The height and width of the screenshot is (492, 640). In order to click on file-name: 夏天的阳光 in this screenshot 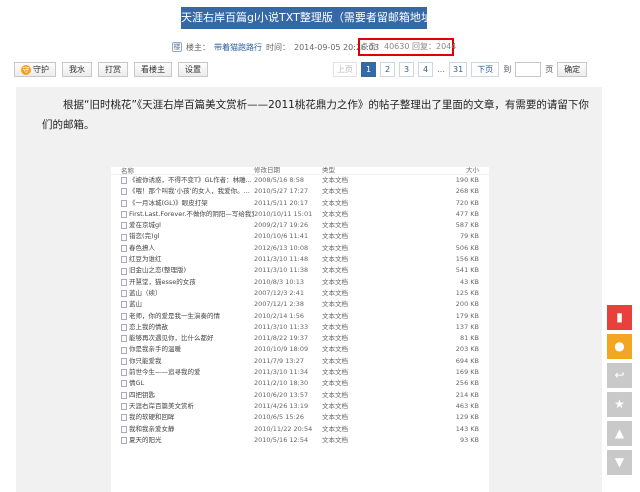, I will do `click(145, 439)`.